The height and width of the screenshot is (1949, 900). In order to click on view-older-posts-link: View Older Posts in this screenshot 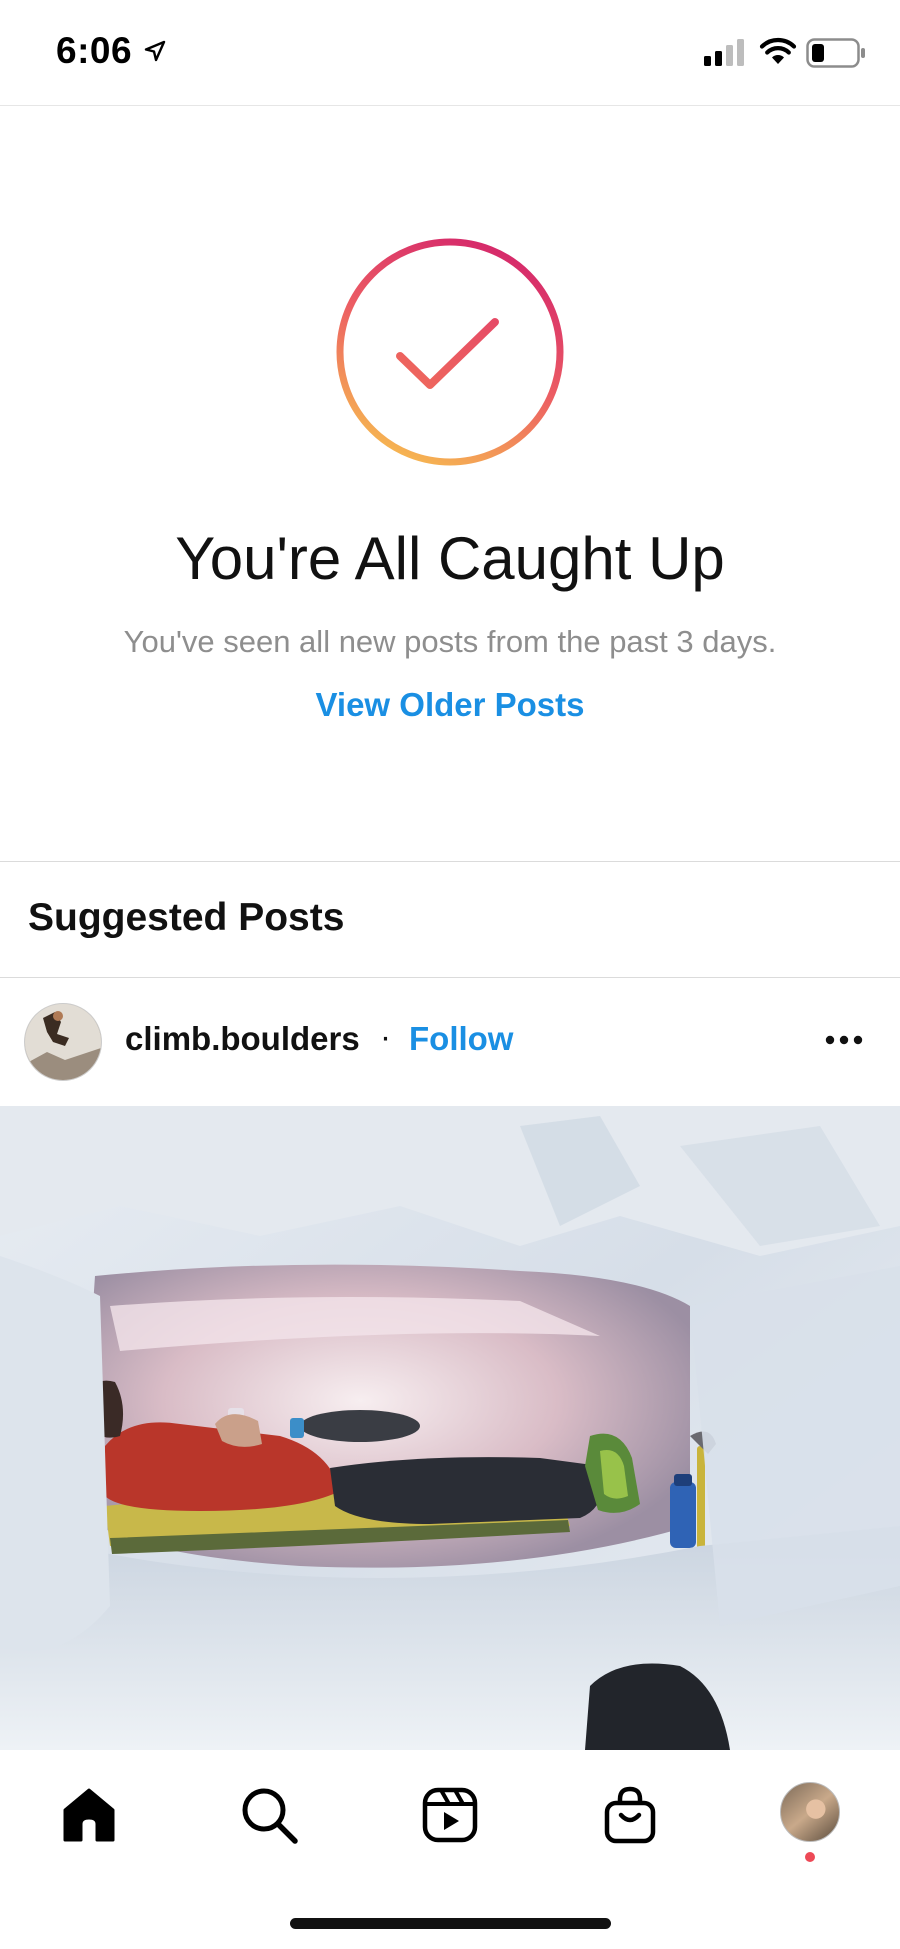, I will do `click(450, 705)`.